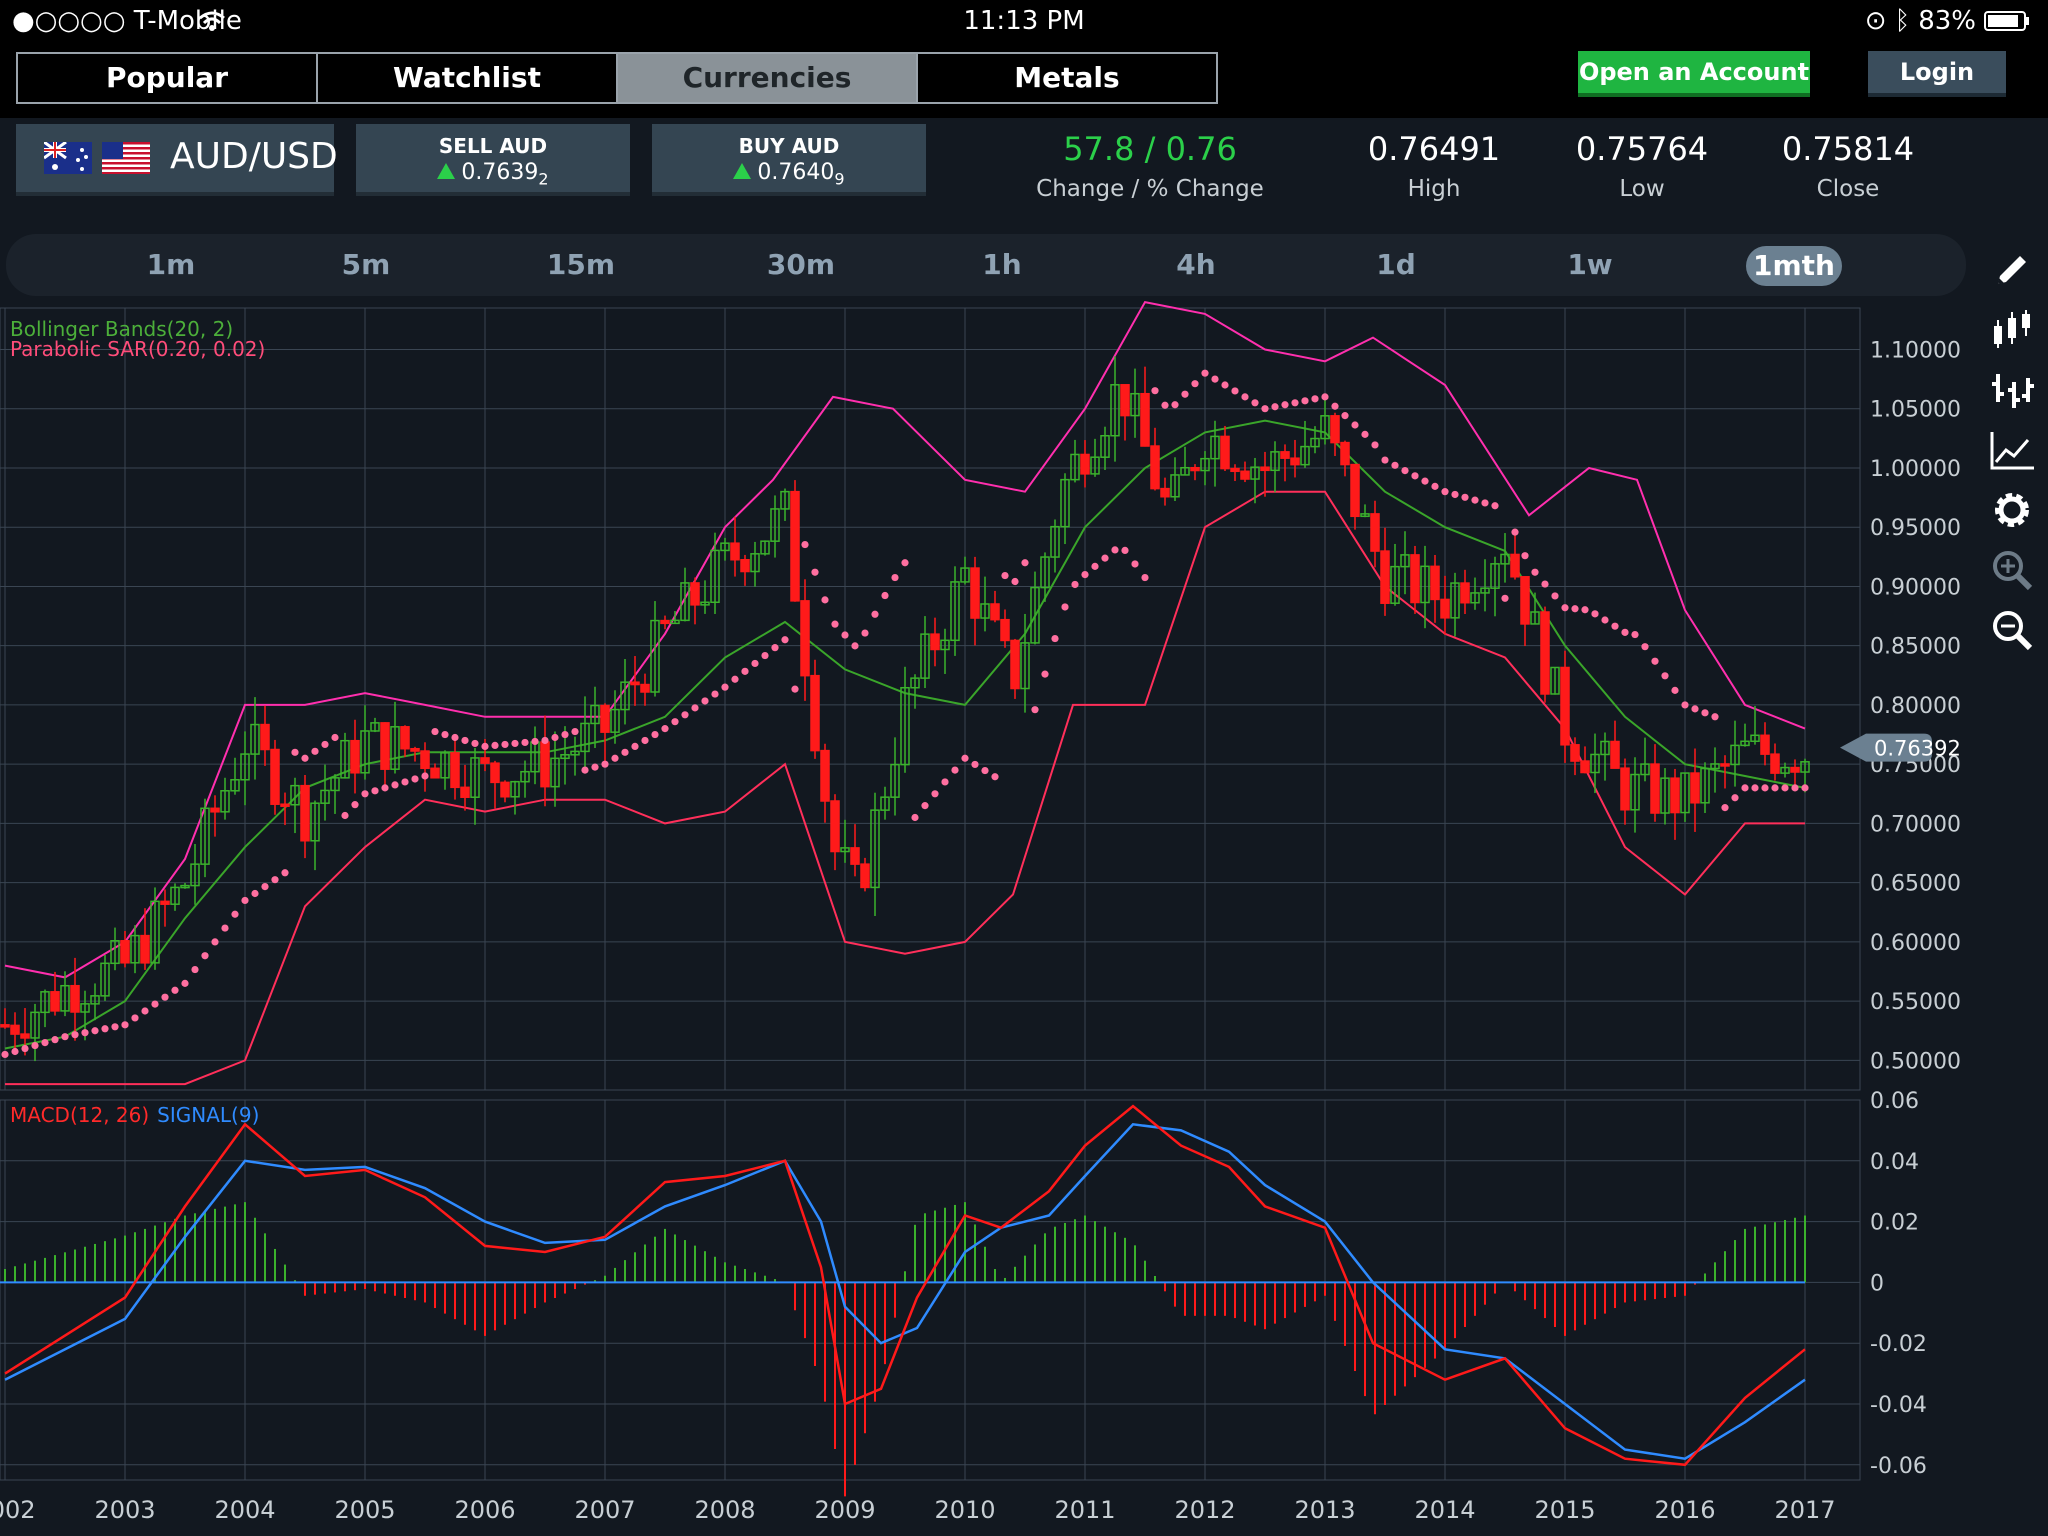  What do you see at coordinates (1917, 749) in the screenshot?
I see `current-price-label: 0.76392` at bounding box center [1917, 749].